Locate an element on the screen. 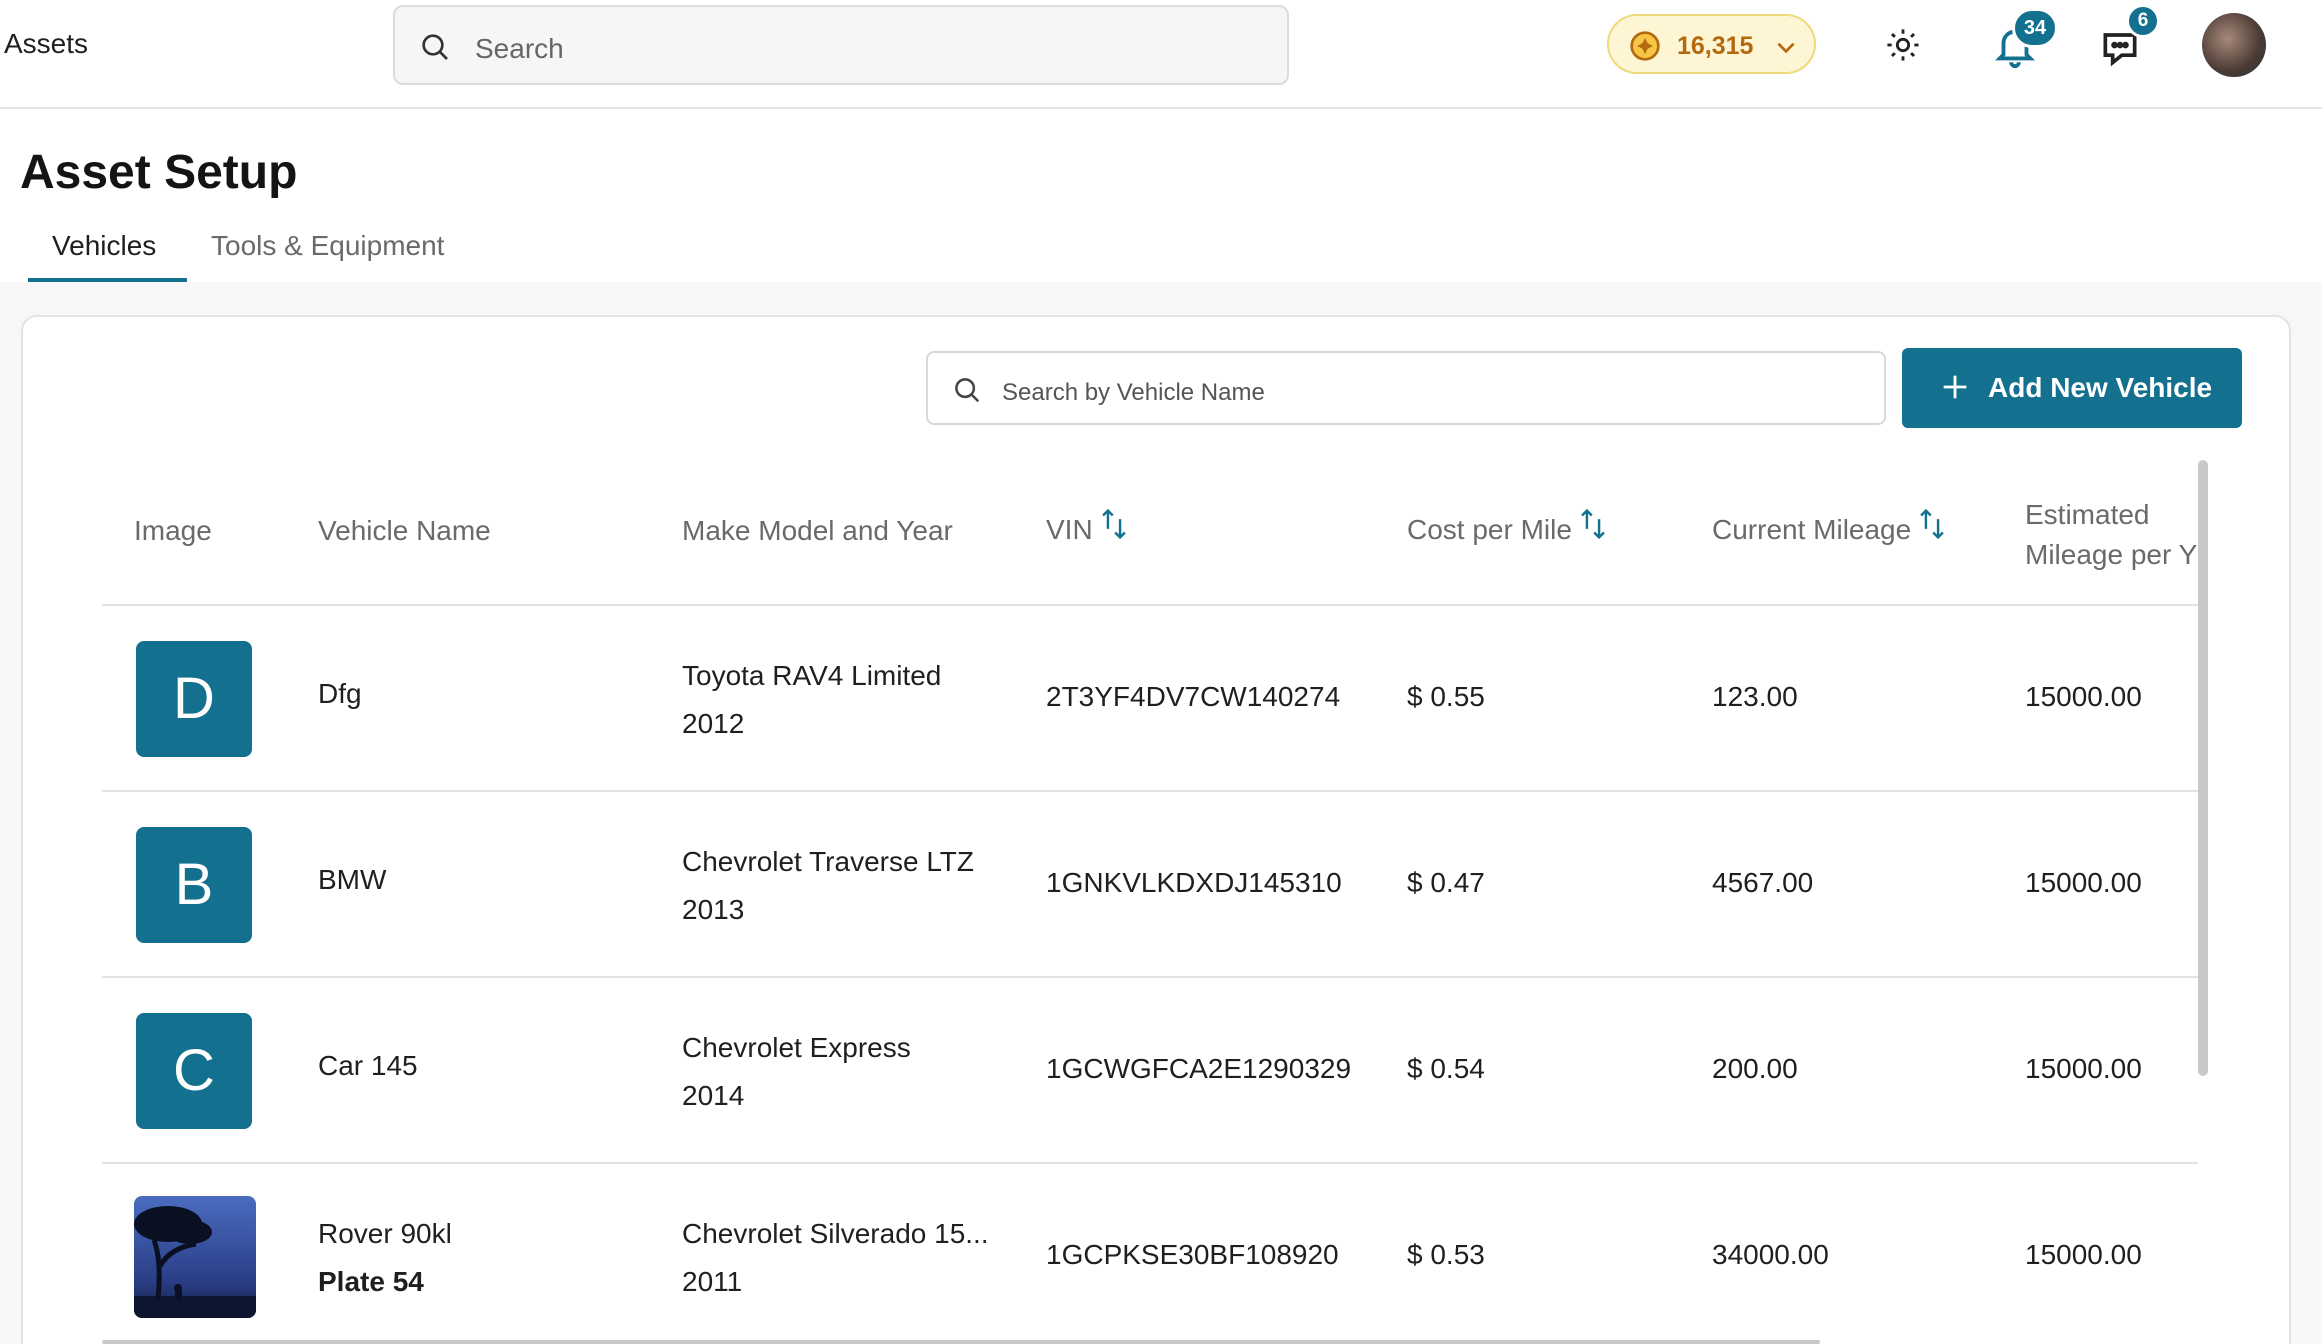  page-title: Asset Setup is located at coordinates (159, 172).